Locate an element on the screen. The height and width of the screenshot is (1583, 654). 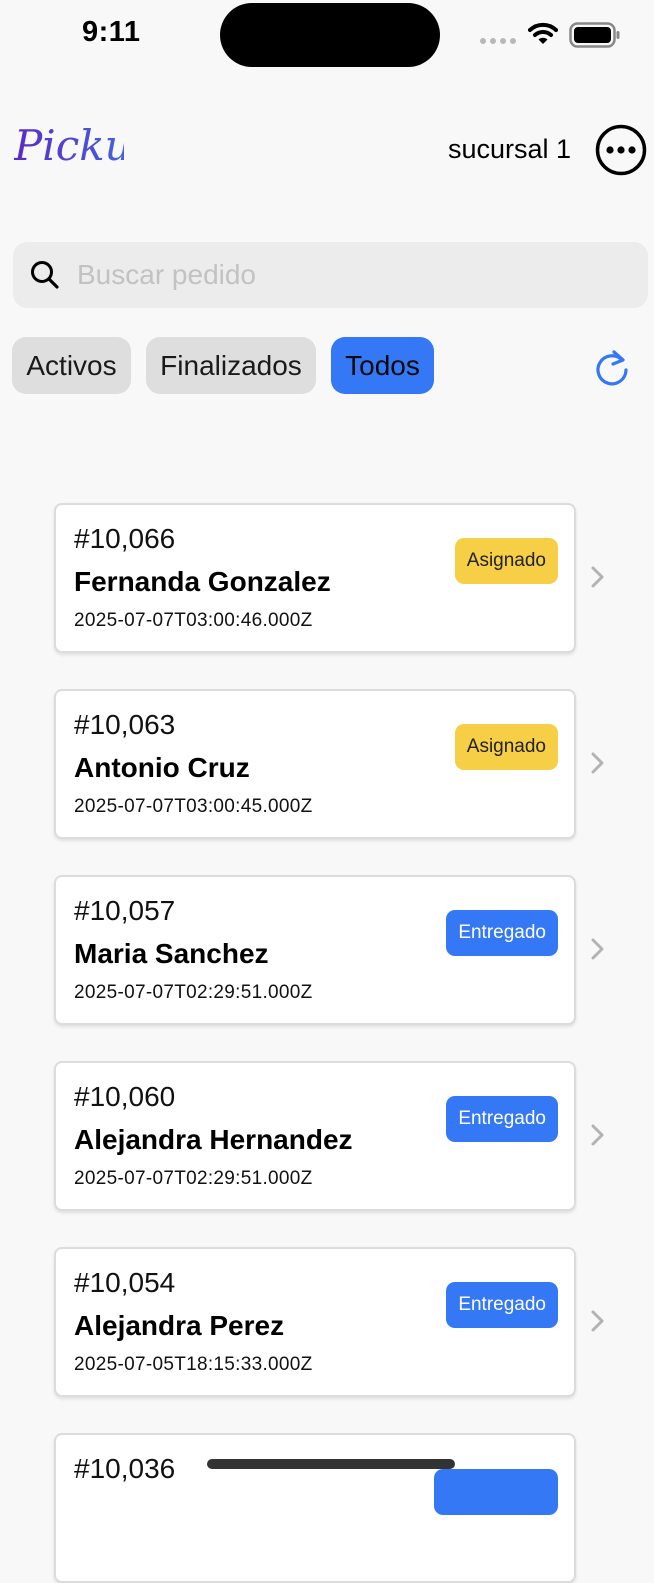
tab-todos: Todos is located at coordinates (382, 365).